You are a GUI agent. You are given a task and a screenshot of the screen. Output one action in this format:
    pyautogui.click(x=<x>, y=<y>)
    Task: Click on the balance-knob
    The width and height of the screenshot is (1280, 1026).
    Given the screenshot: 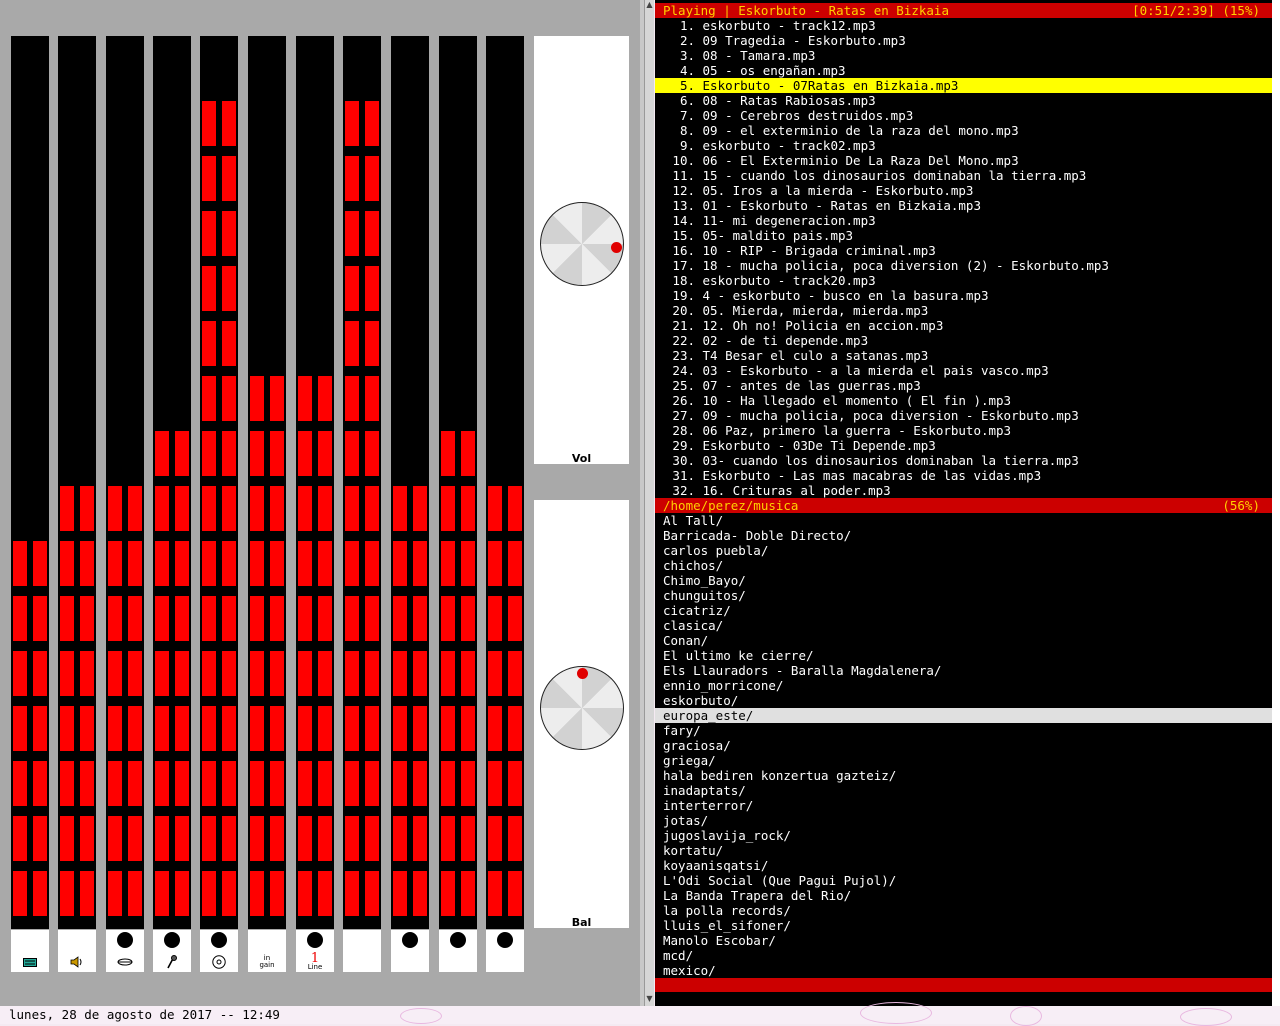 What is the action you would take?
    pyautogui.click(x=582, y=708)
    